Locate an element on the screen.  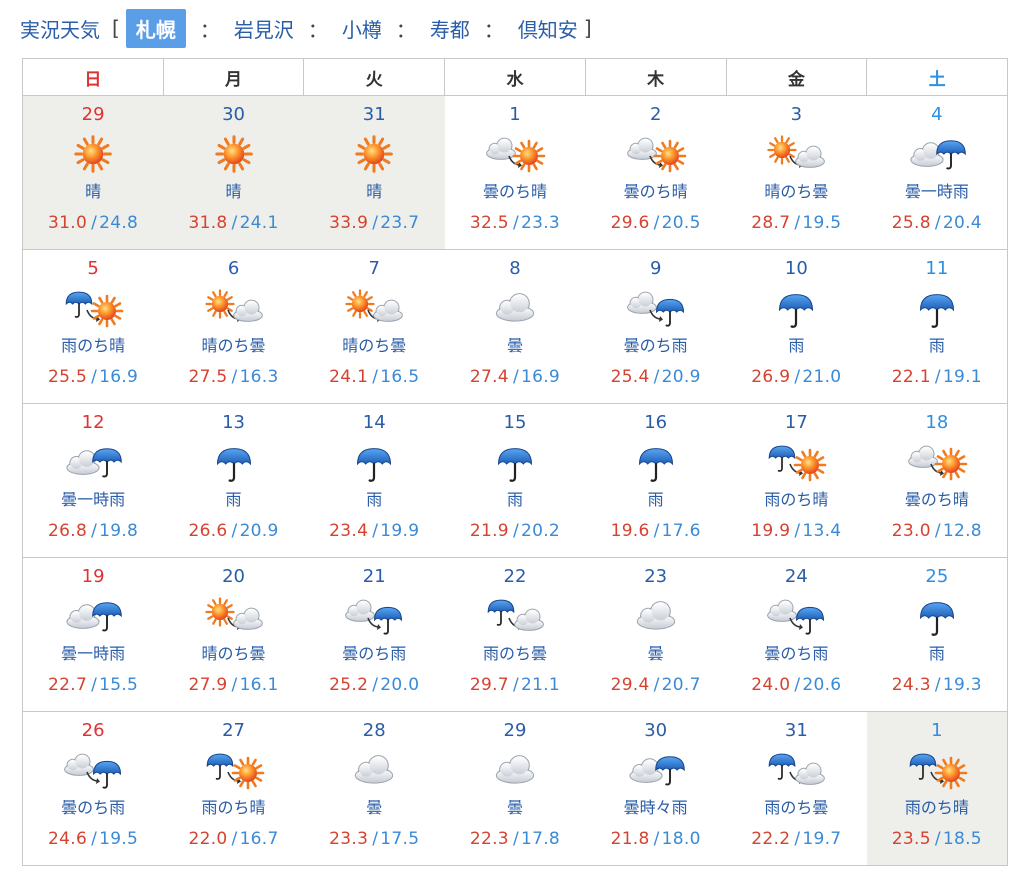
day-cell-content: 26 曇のち雨 24.6/19.5 is located at coordinates (93, 788).